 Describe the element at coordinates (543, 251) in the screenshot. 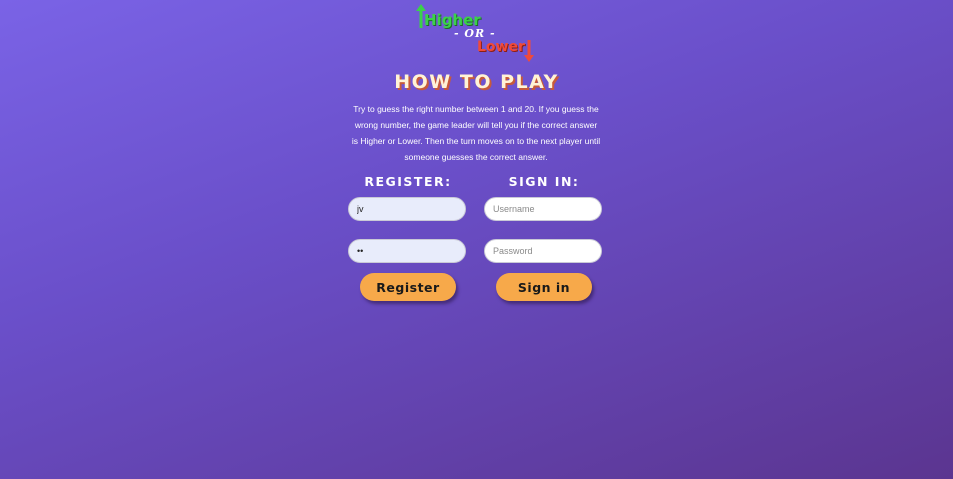

I see `signin-password-input` at that location.